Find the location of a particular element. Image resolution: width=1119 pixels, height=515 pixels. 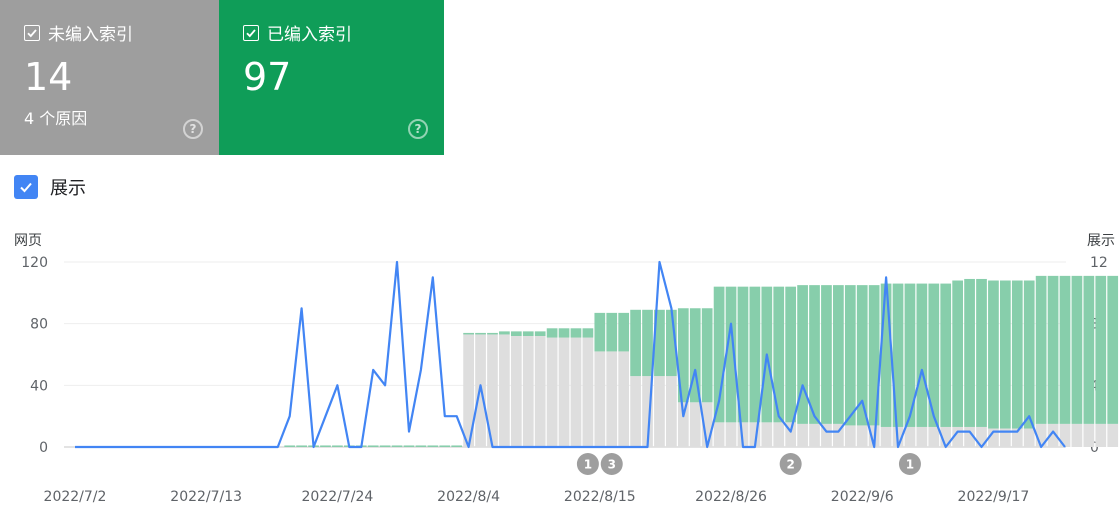

left-tick-label: 0 is located at coordinates (43, 448).